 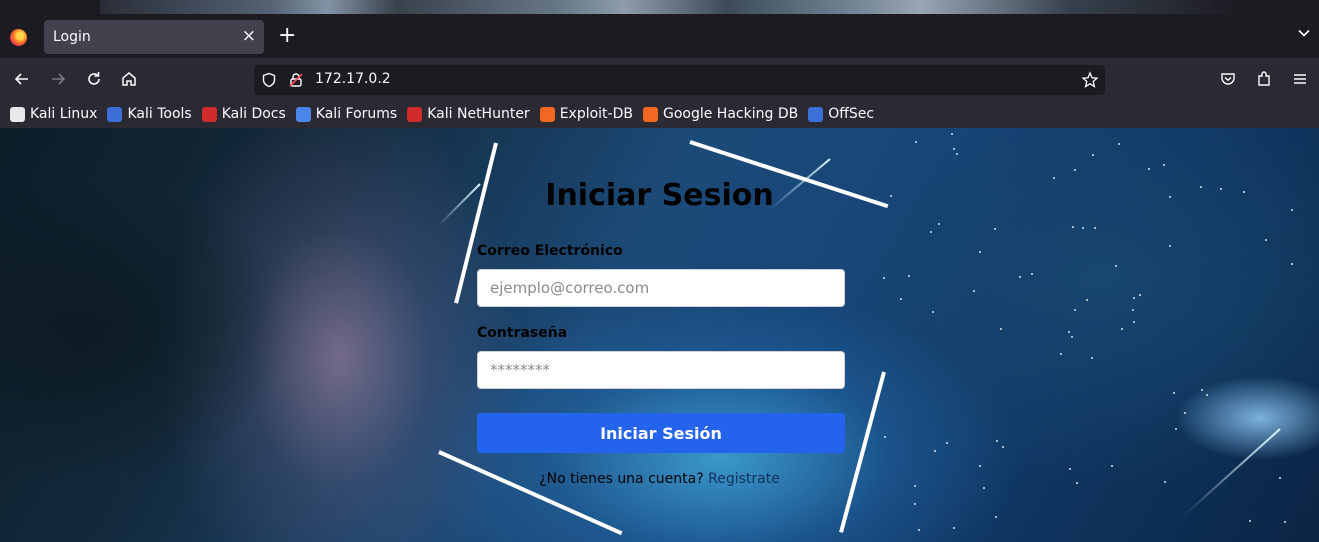 I want to click on exploit-db-icon, so click(x=547, y=114).